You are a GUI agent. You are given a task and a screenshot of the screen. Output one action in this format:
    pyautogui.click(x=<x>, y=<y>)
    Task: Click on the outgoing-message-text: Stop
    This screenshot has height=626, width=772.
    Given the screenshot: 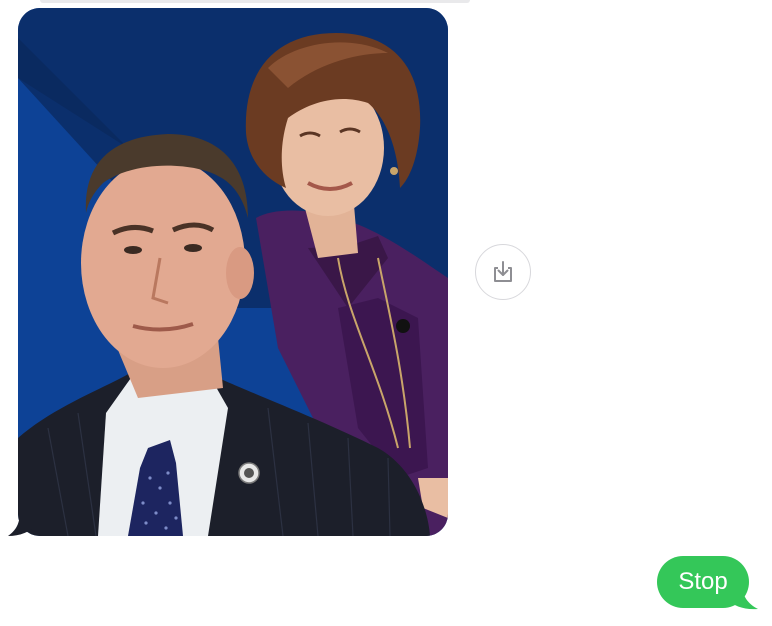 What is the action you would take?
    pyautogui.click(x=703, y=581)
    